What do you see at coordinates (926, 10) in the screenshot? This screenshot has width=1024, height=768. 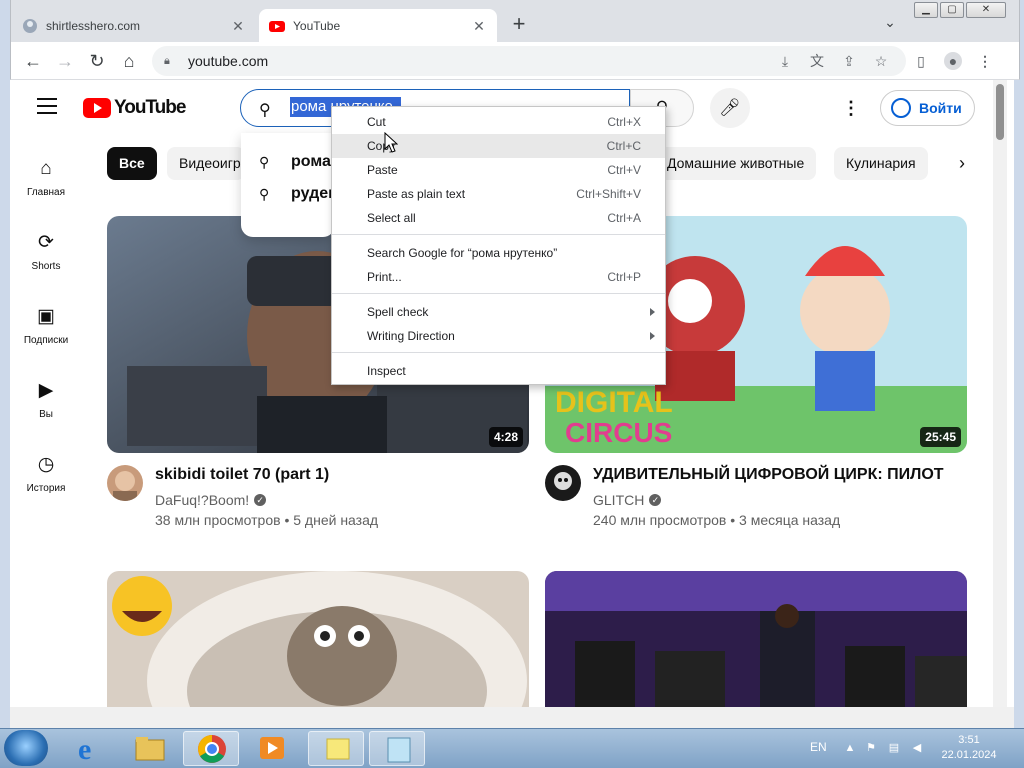 I see `minimize-button: ▁` at bounding box center [926, 10].